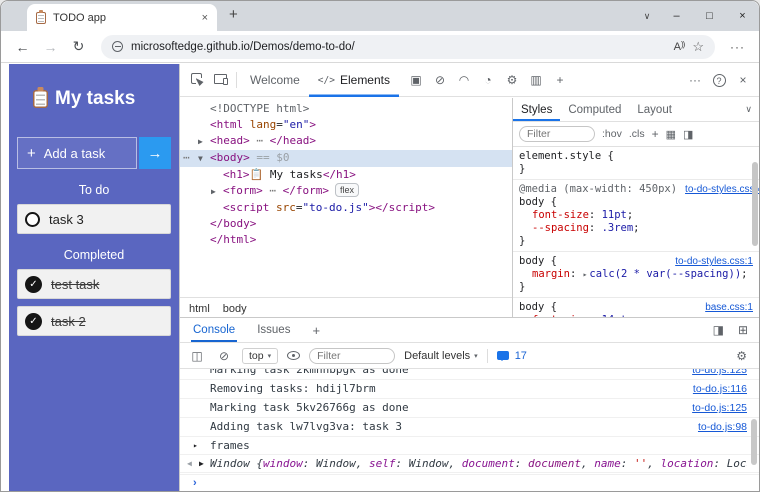 This screenshot has height=492, width=760. What do you see at coordinates (718, 330) in the screenshot?
I see `dock-side-icon: ◨` at bounding box center [718, 330].